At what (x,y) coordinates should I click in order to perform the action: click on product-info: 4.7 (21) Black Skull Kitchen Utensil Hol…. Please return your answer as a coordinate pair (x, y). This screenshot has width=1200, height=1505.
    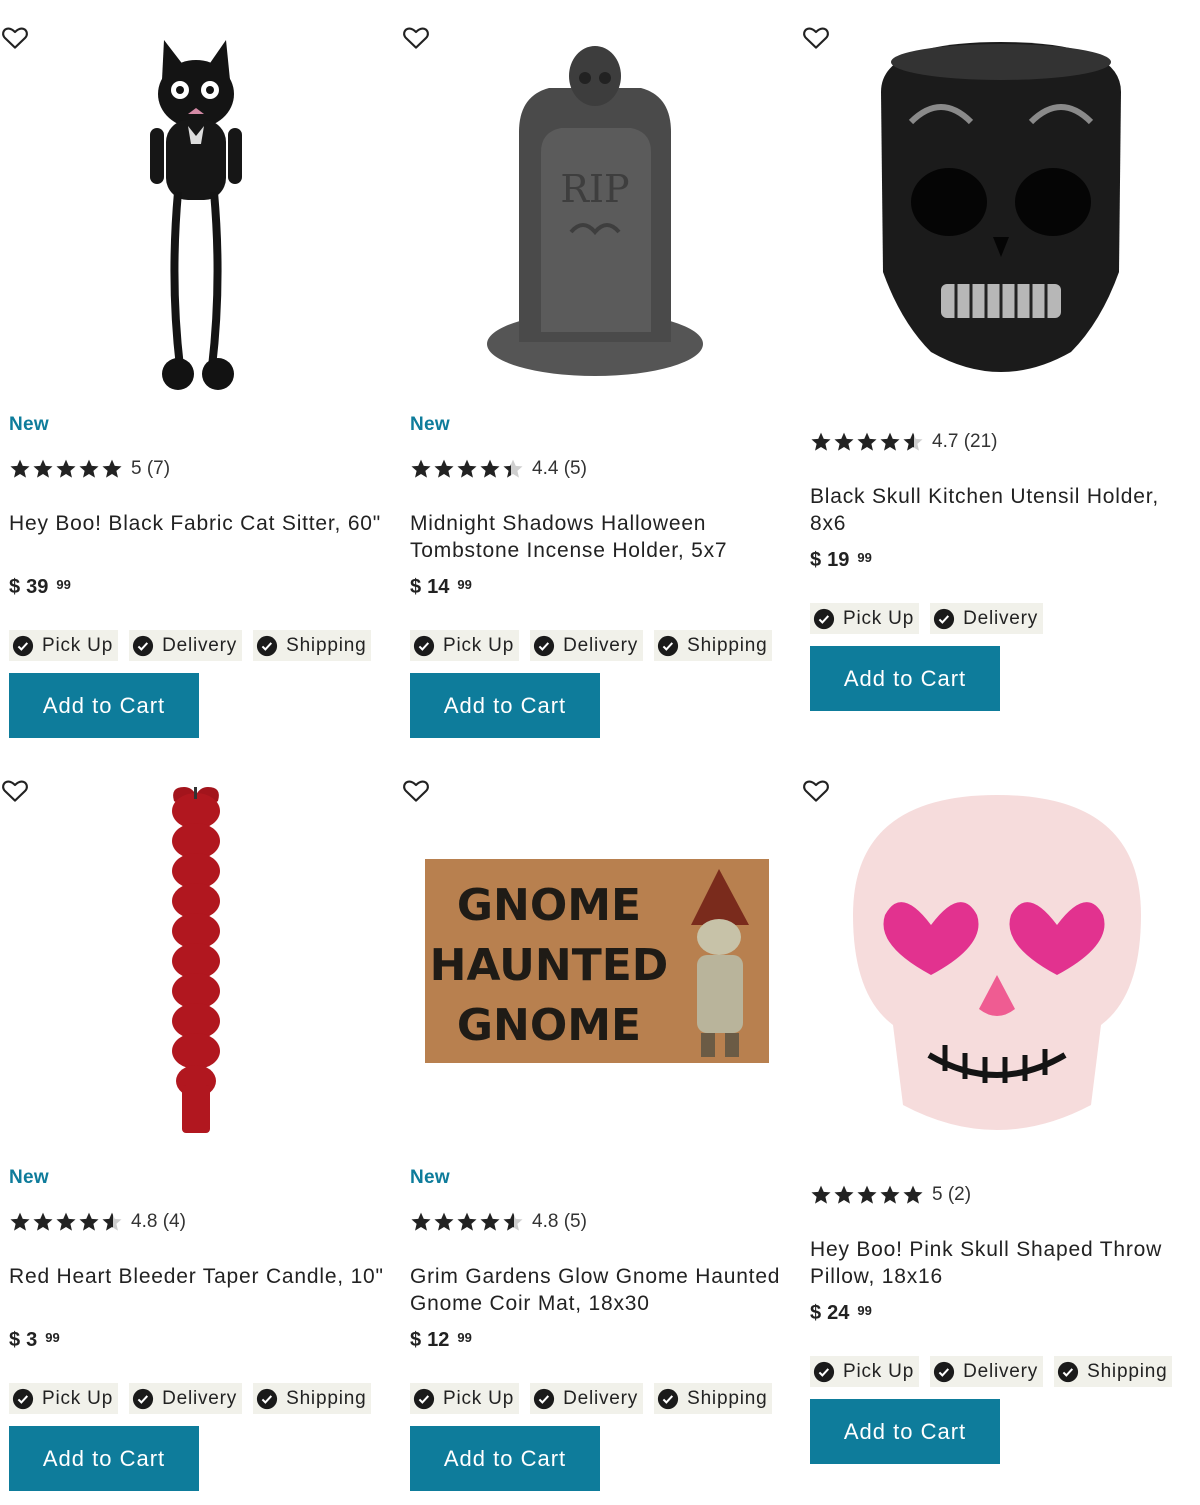
    Looking at the image, I should click on (998, 562).